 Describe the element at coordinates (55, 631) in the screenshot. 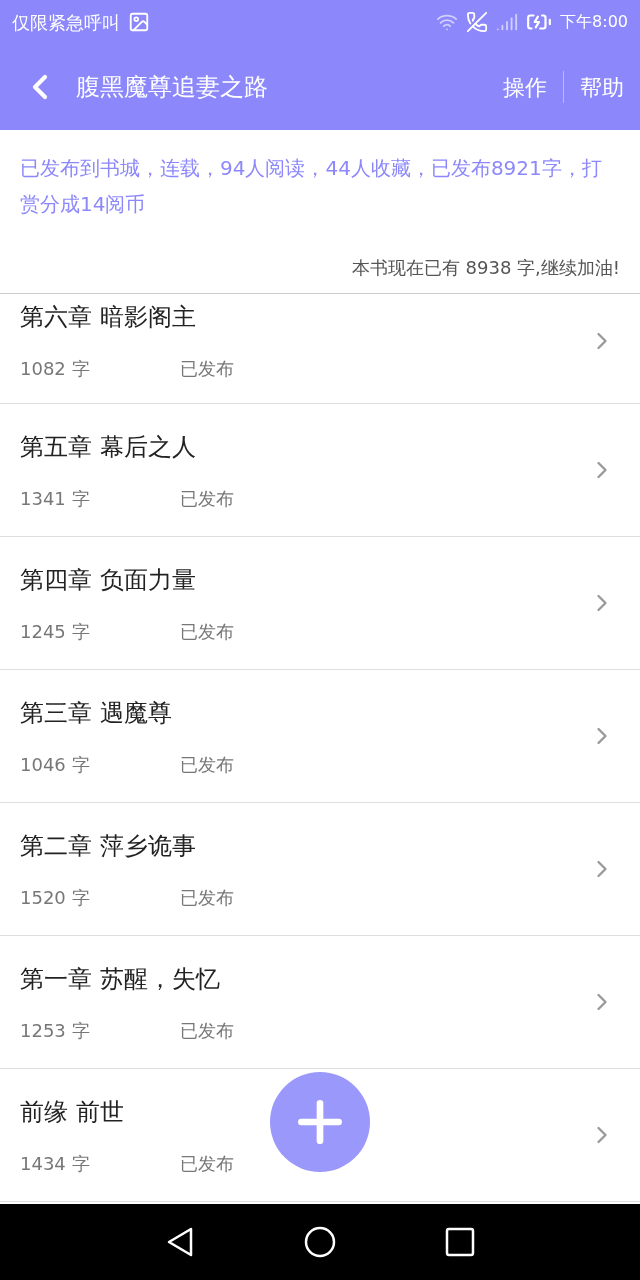

I see `chapter-word-count: 1245 字` at that location.